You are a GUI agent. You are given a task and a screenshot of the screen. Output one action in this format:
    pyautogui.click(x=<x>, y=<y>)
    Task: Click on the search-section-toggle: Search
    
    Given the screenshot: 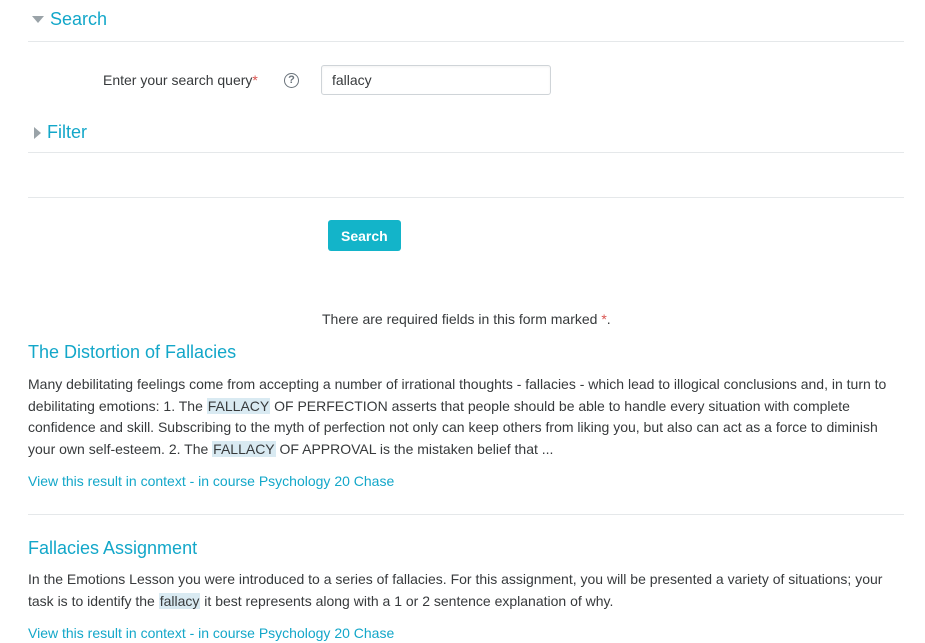 What is the action you would take?
    pyautogui.click(x=67, y=19)
    